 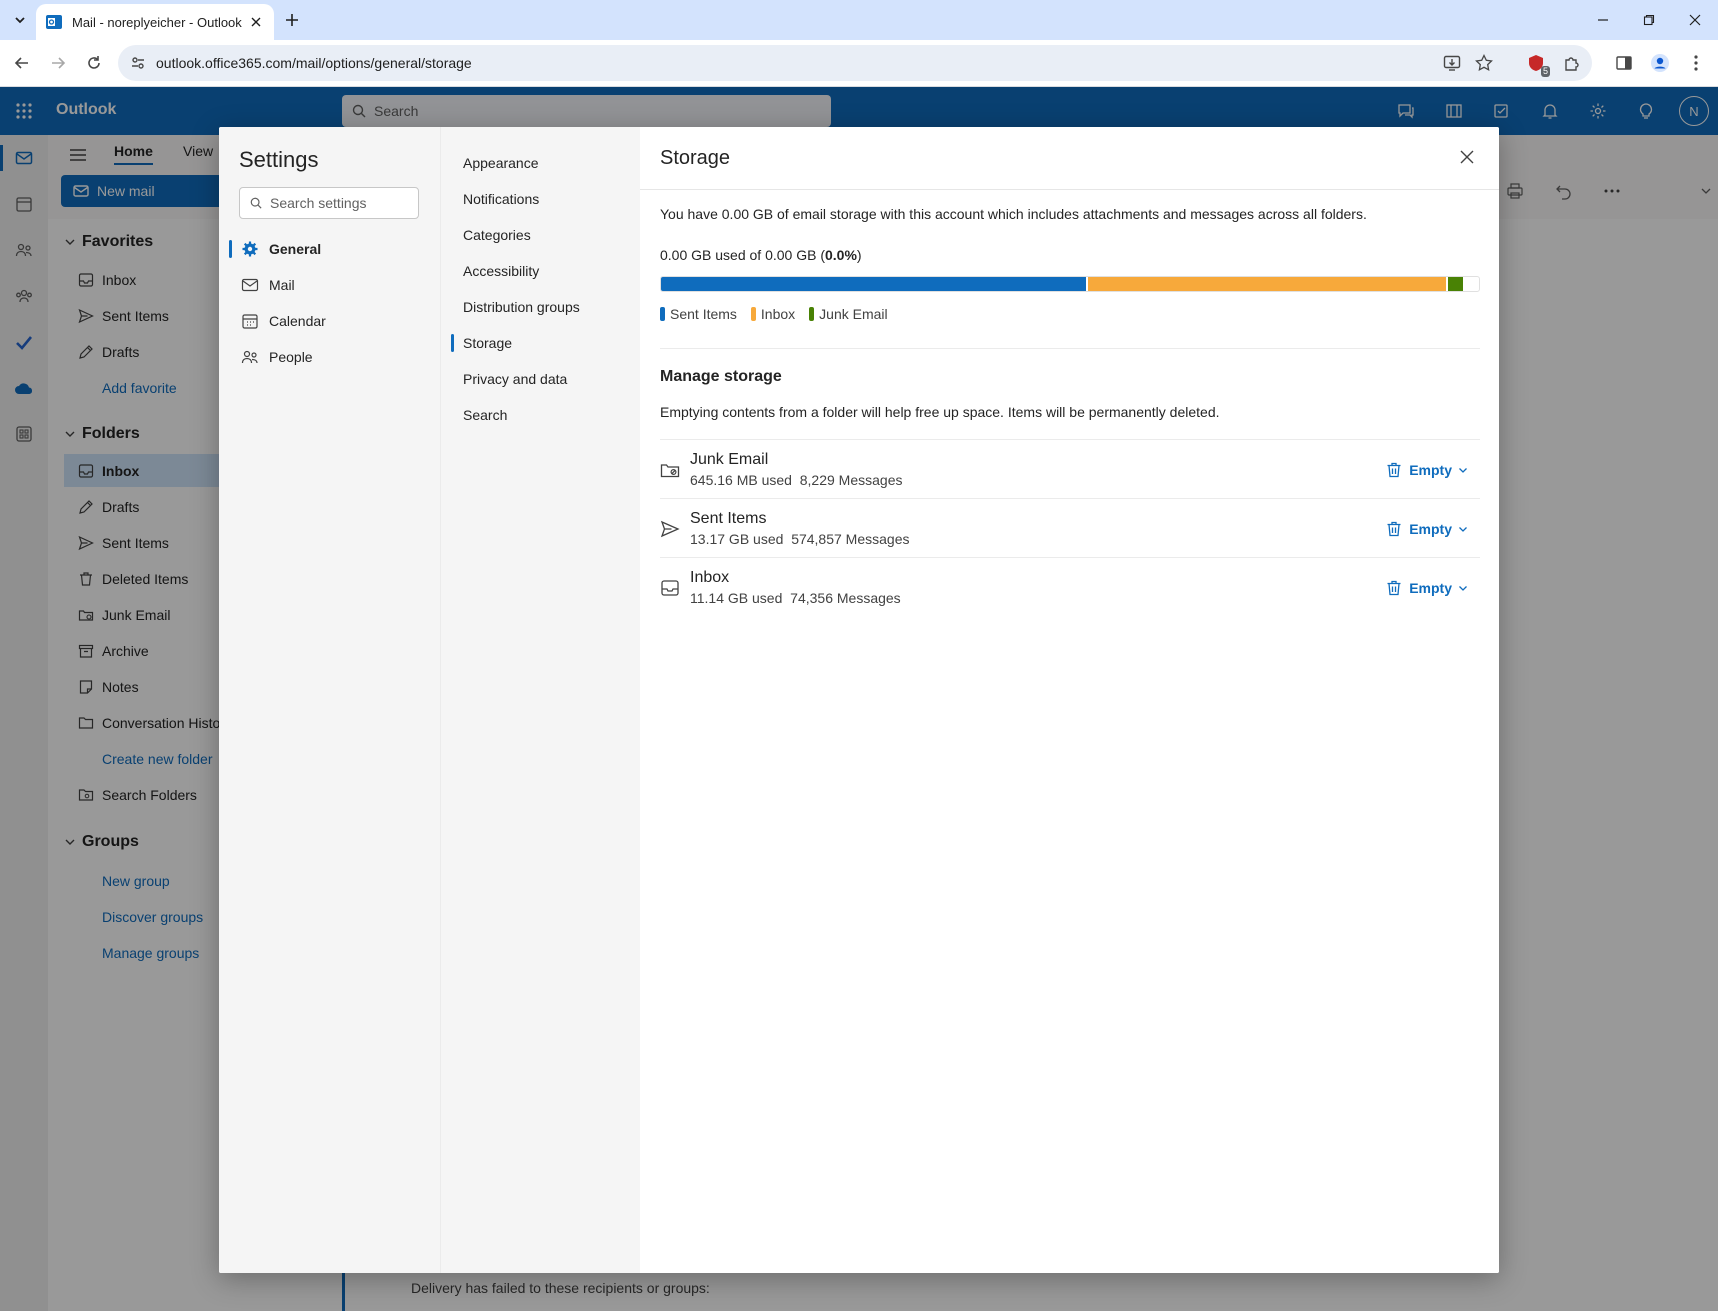 What do you see at coordinates (729, 459) in the screenshot?
I see `folder-name: Junk Email` at bounding box center [729, 459].